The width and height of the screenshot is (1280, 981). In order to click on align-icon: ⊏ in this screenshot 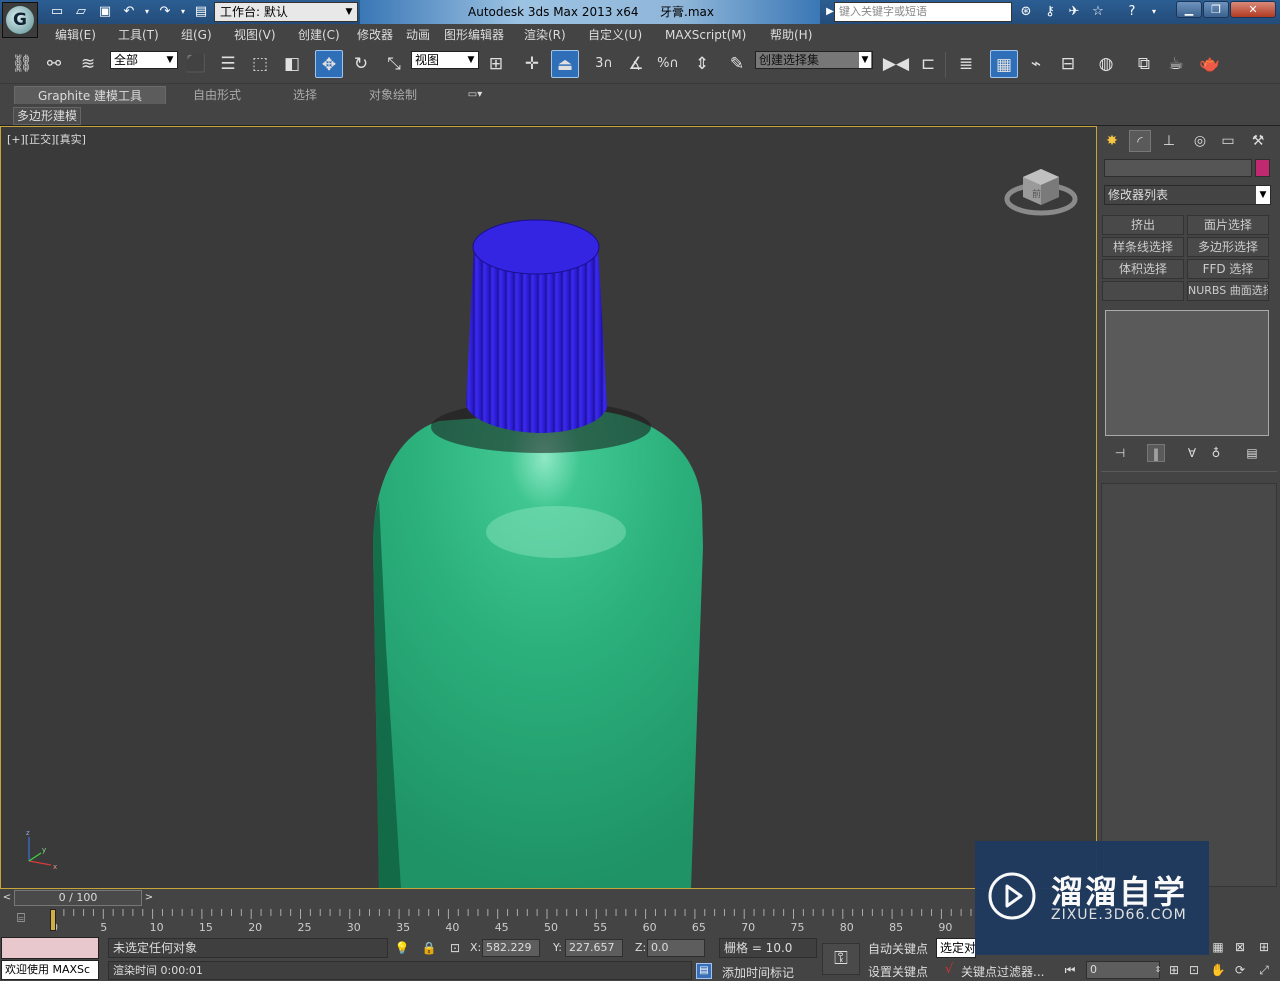, I will do `click(928, 64)`.